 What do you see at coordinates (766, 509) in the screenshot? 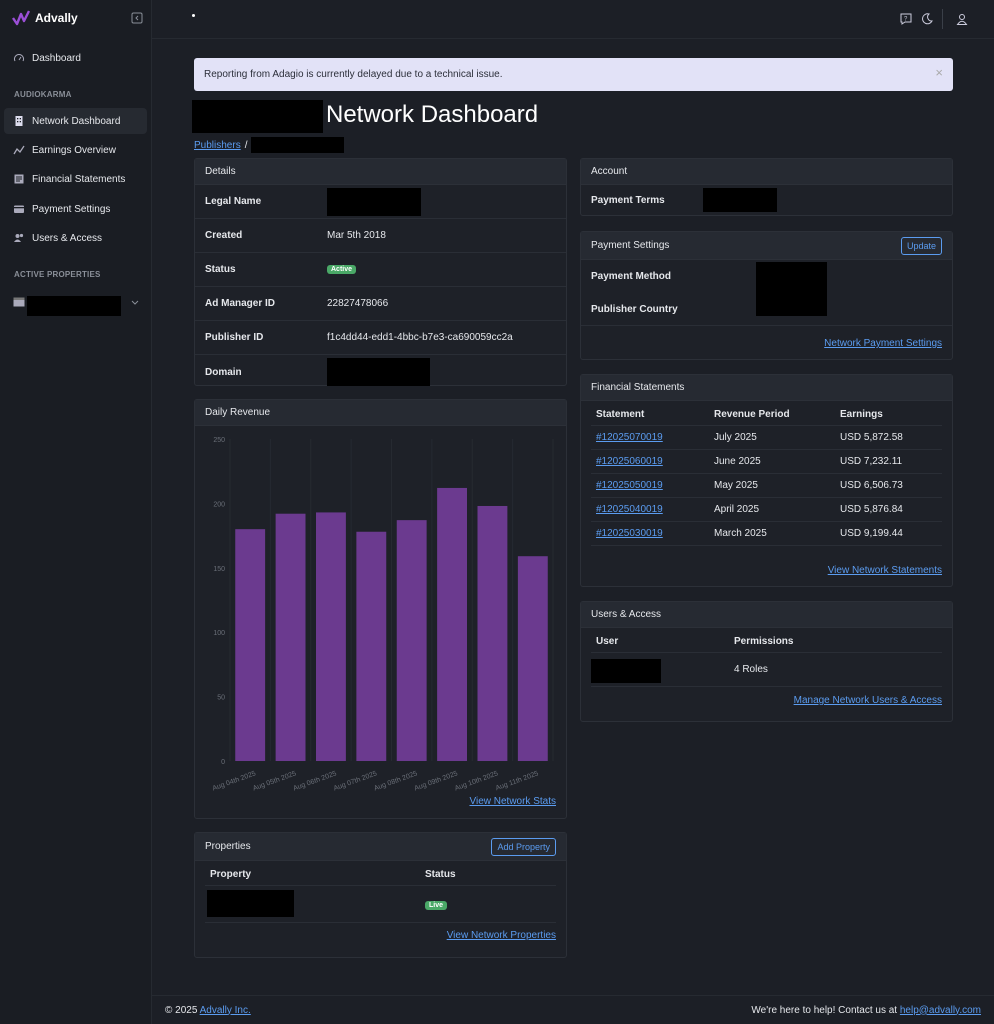
I see `table-row: #12025040019 April 2025 USD 5,876.84` at bounding box center [766, 509].